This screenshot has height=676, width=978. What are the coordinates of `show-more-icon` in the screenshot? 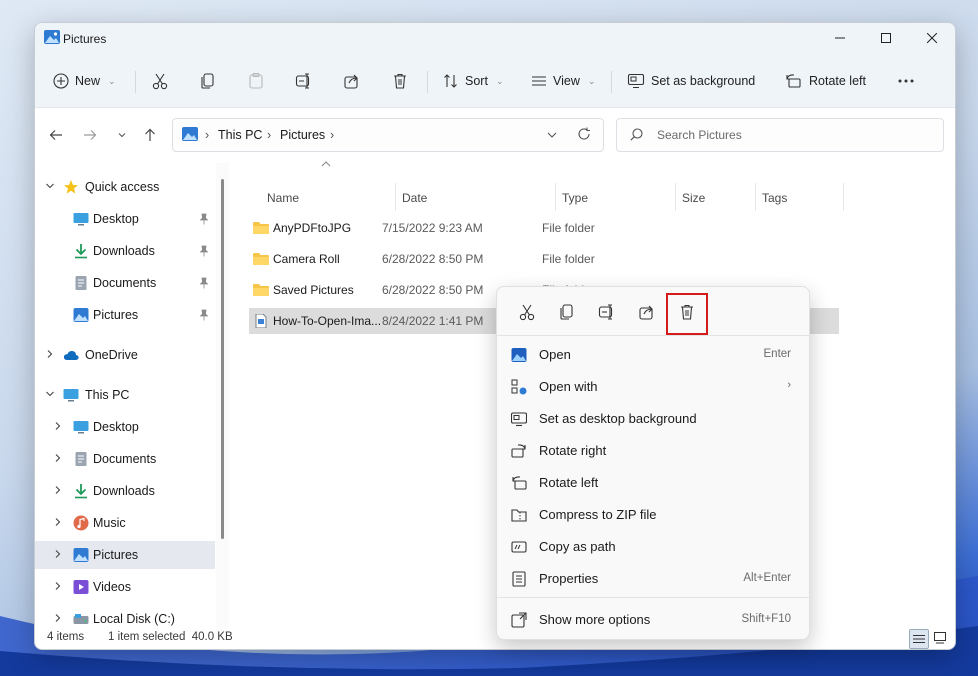 It's located at (519, 620).